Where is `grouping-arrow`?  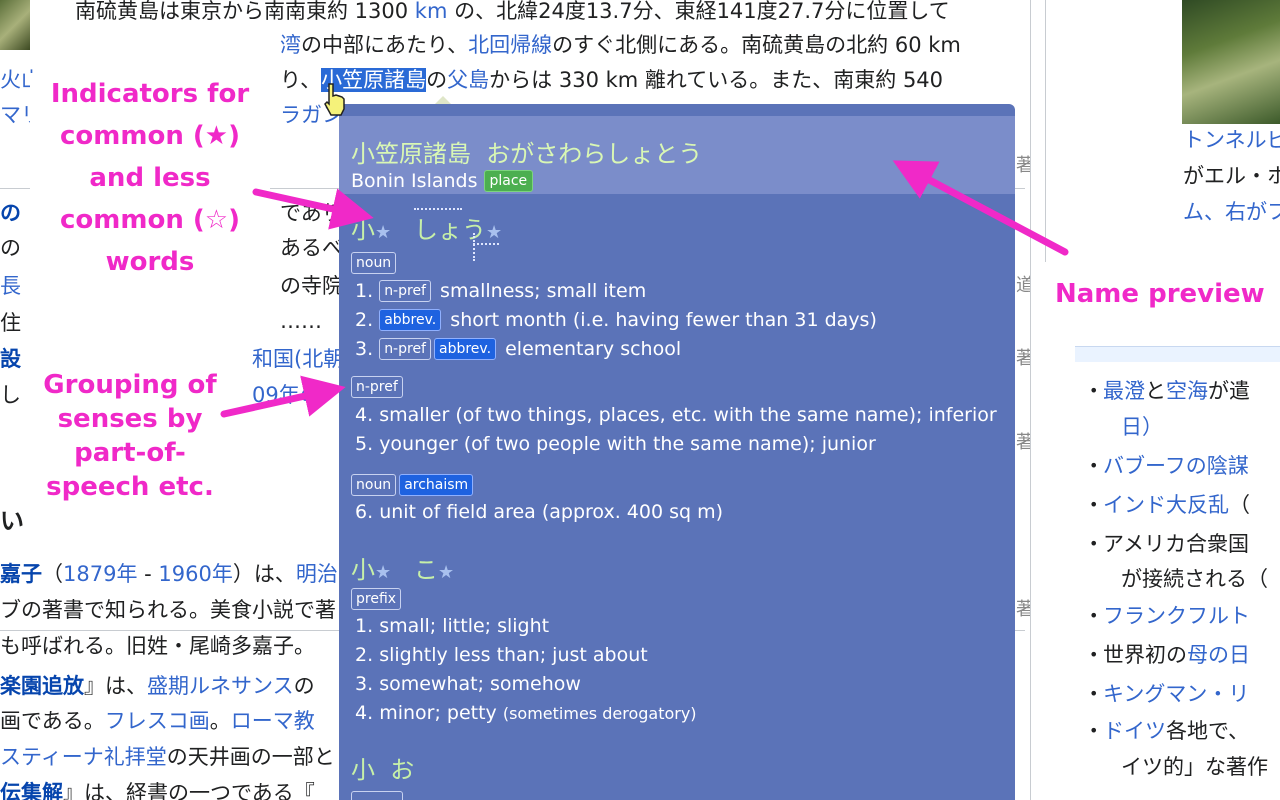
grouping-arrow is located at coordinates (283, 396).